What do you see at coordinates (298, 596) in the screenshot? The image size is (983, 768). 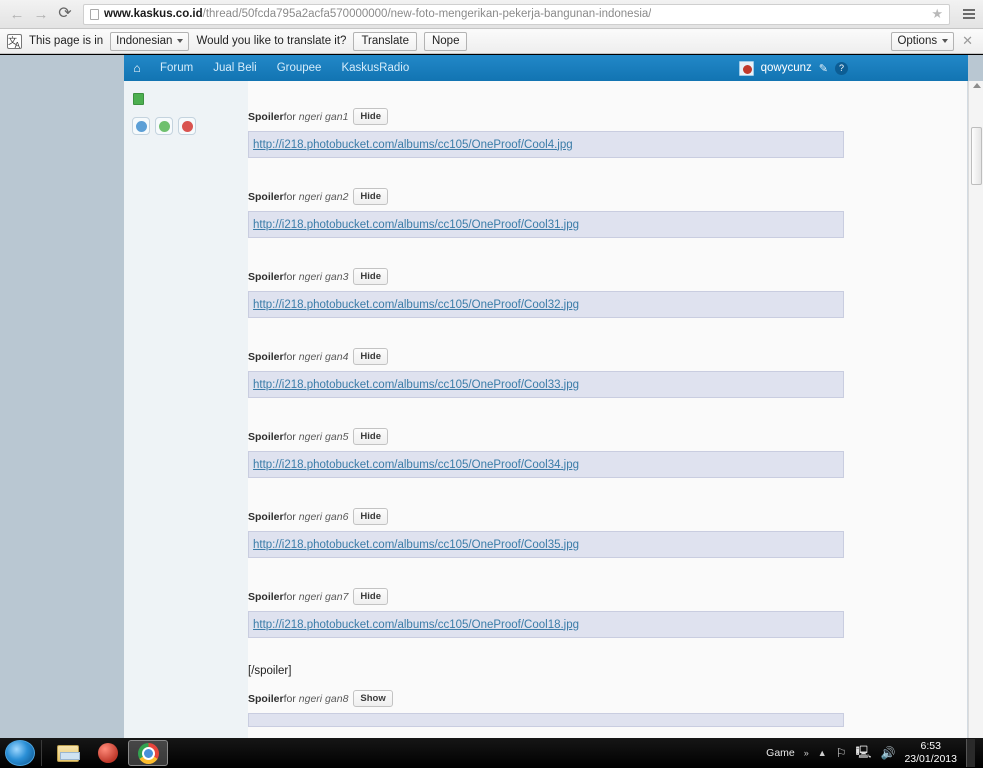 I see `spoiler-caption: Spoilerfor ngeri gan7` at bounding box center [298, 596].